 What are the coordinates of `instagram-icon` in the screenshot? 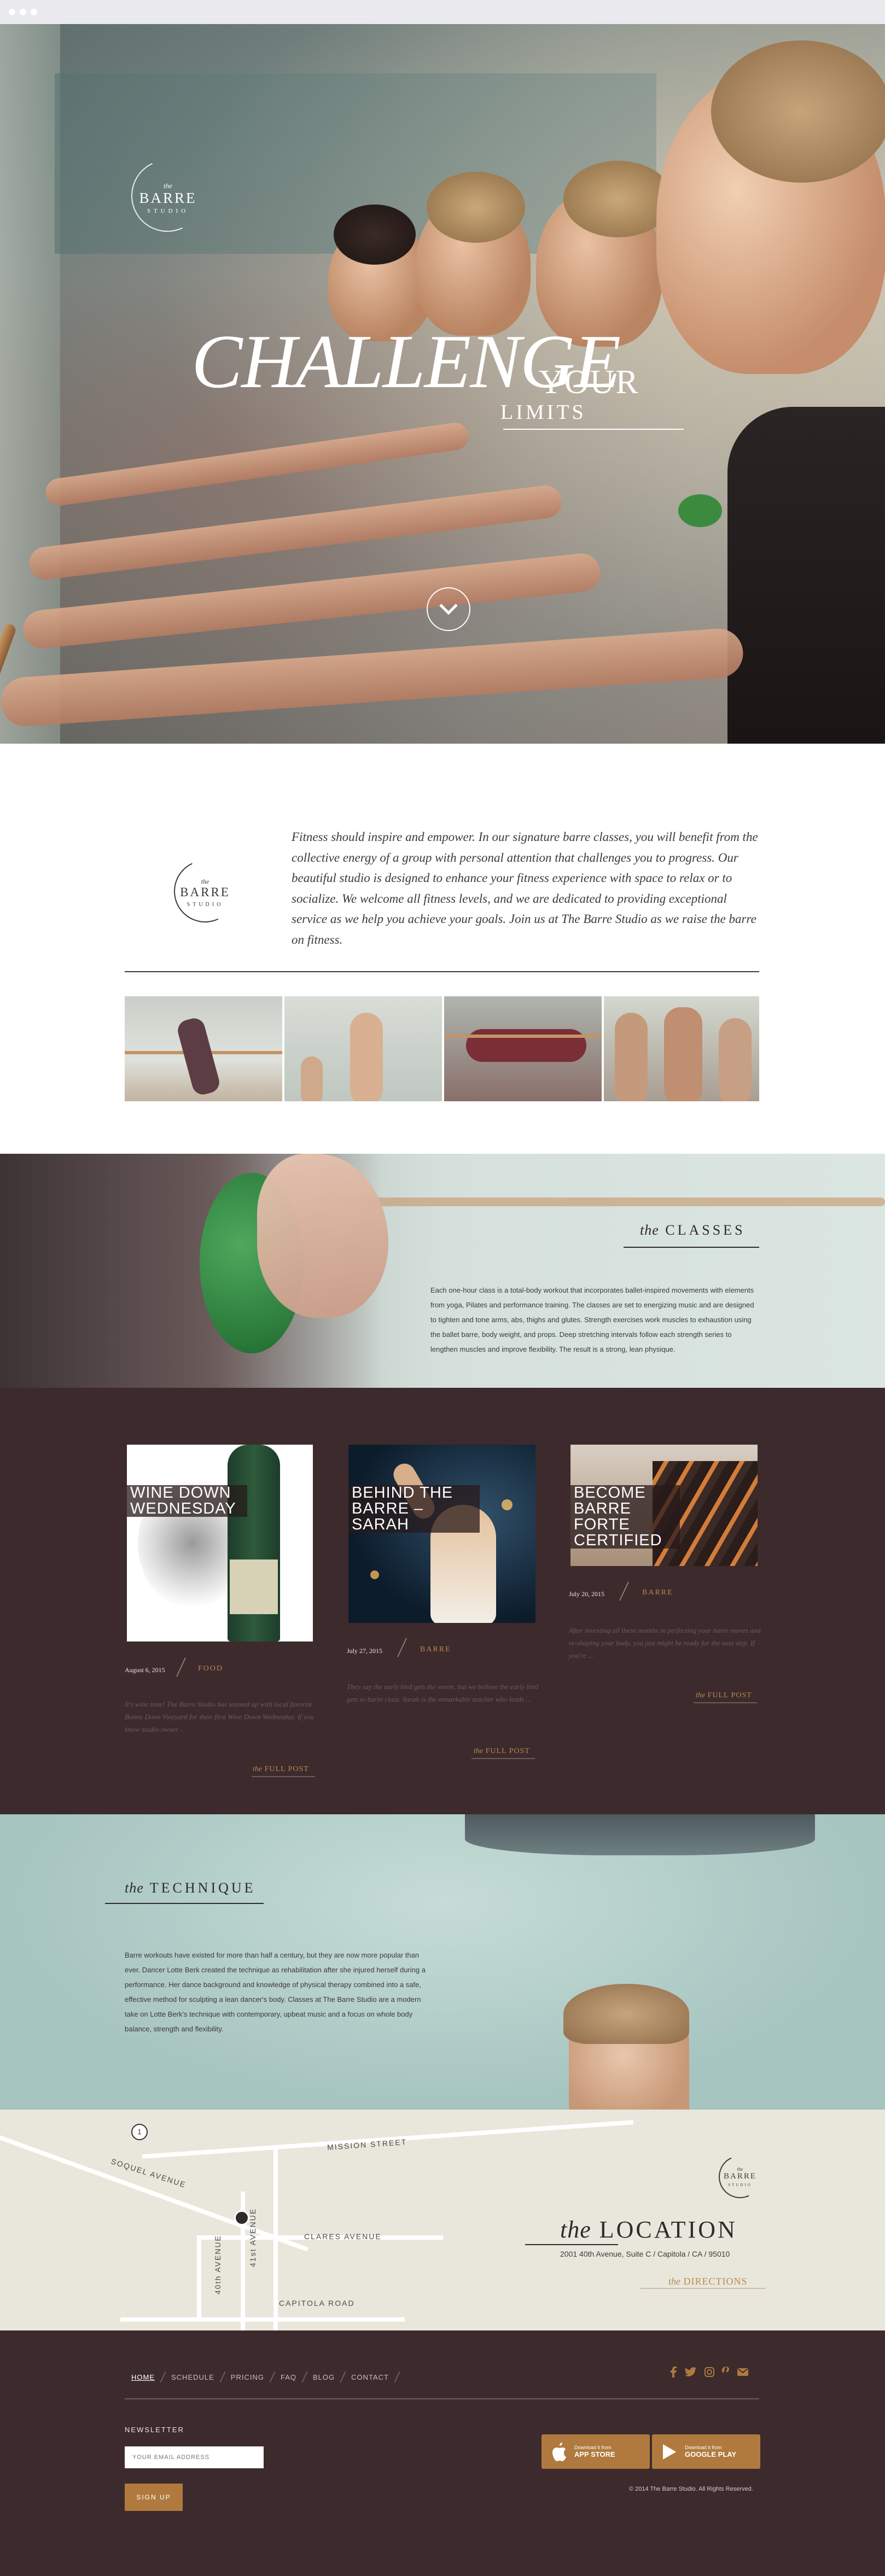 It's located at (709, 2372).